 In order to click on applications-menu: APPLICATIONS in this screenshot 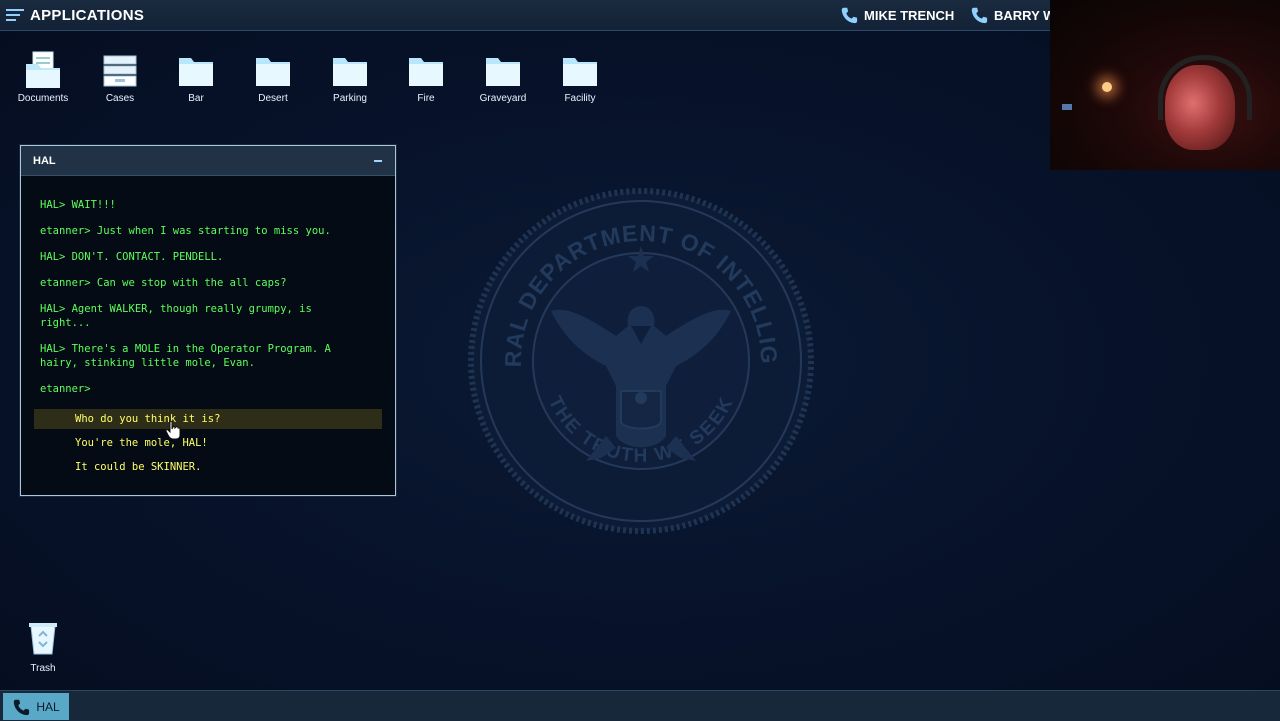, I will do `click(75, 15)`.